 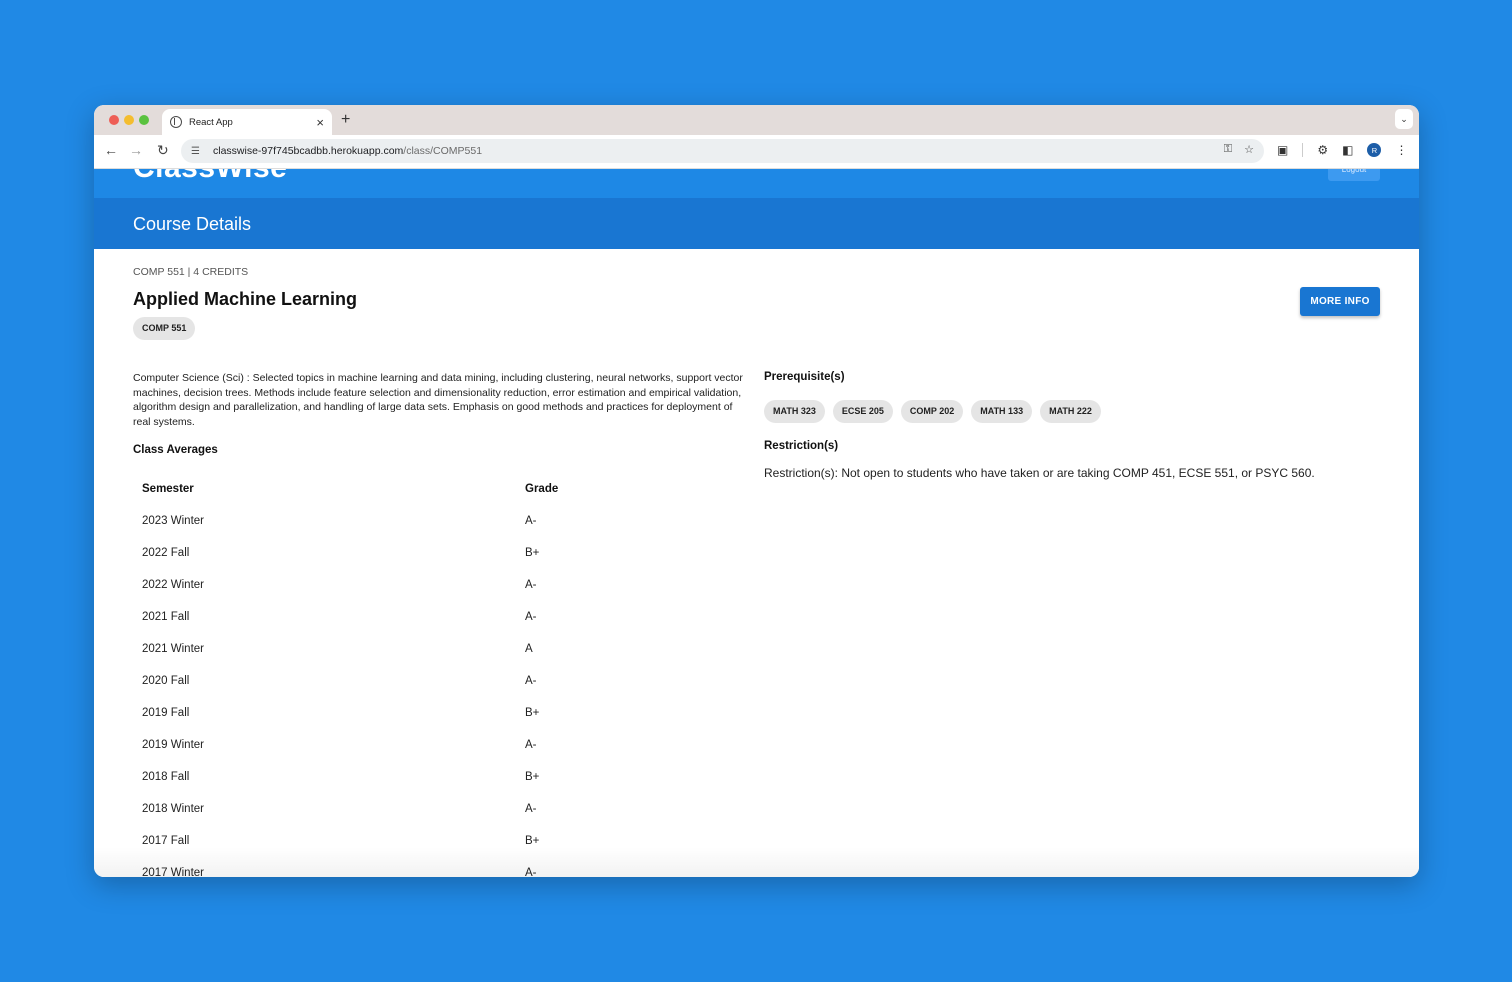 I want to click on key-icon: ⚿, so click(x=1228, y=149).